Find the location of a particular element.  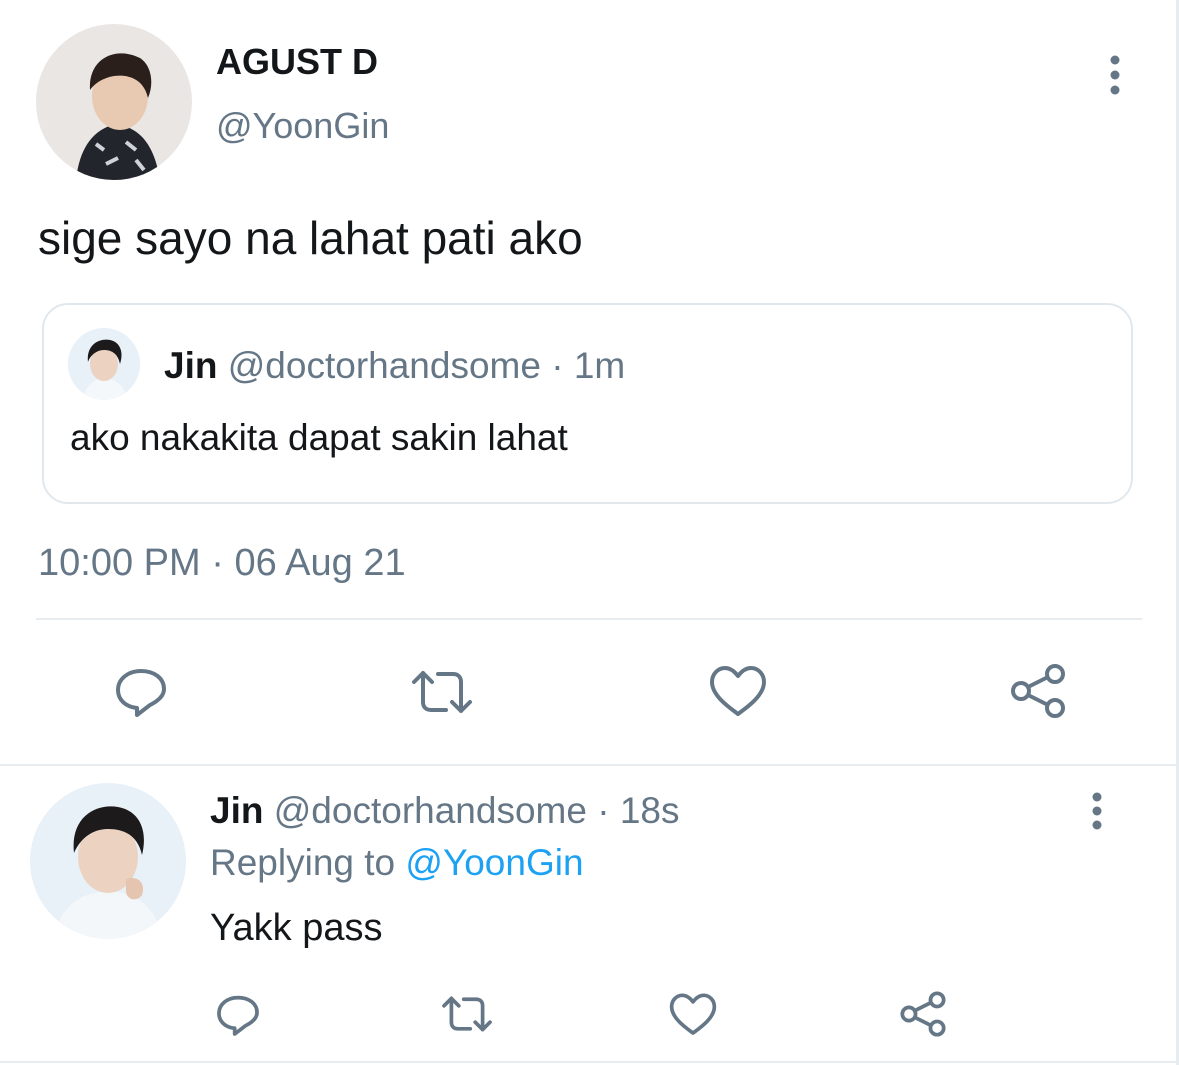

retweet-button is located at coordinates (442, 692).